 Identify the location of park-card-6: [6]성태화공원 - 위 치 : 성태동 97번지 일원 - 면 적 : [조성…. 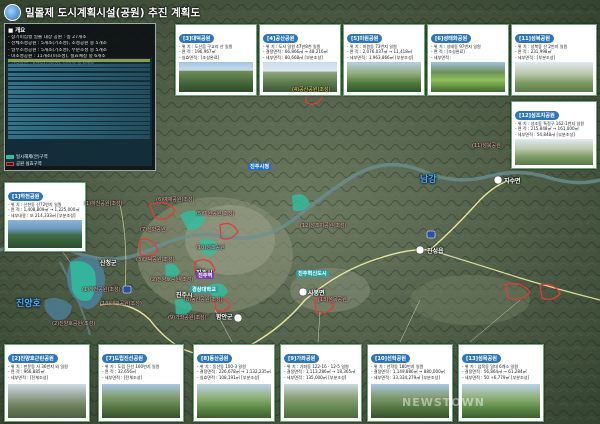
(468, 60).